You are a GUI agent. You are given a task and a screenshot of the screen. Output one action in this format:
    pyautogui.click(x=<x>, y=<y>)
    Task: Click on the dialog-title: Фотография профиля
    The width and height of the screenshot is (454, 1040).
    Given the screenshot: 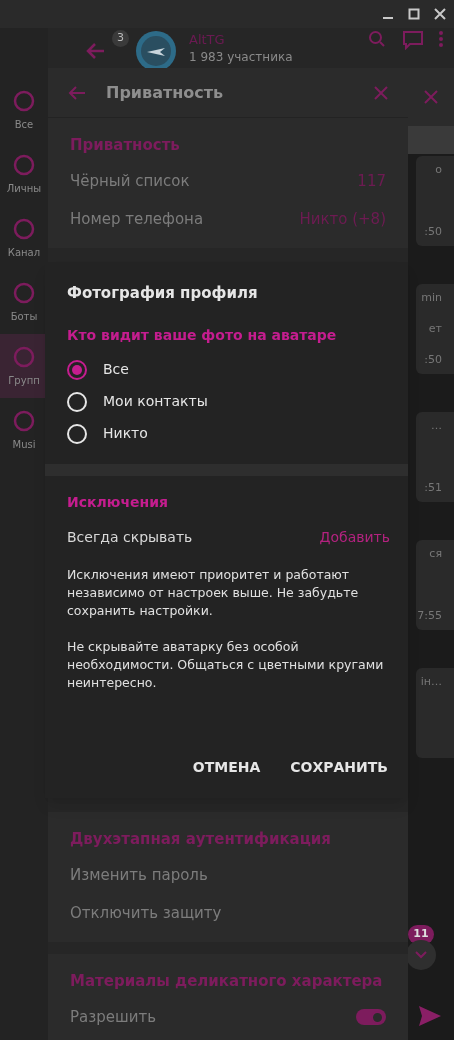 What is the action you would take?
    pyautogui.click(x=163, y=293)
    